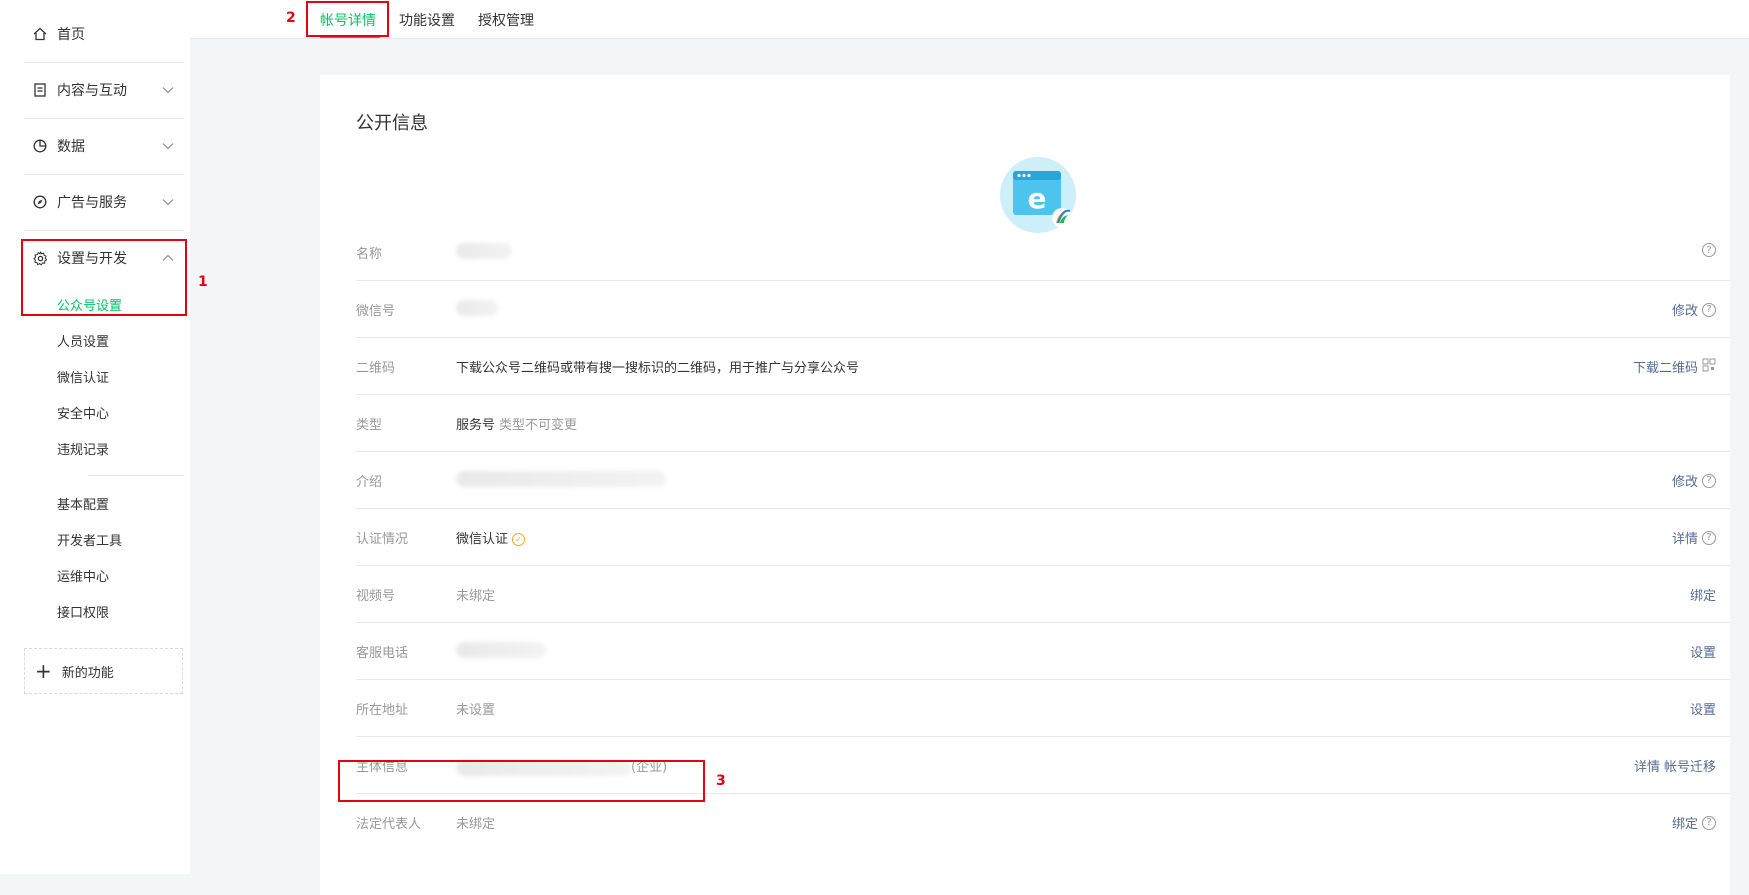 The image size is (1749, 895). I want to click on new-function-label: 新的功能, so click(87, 673).